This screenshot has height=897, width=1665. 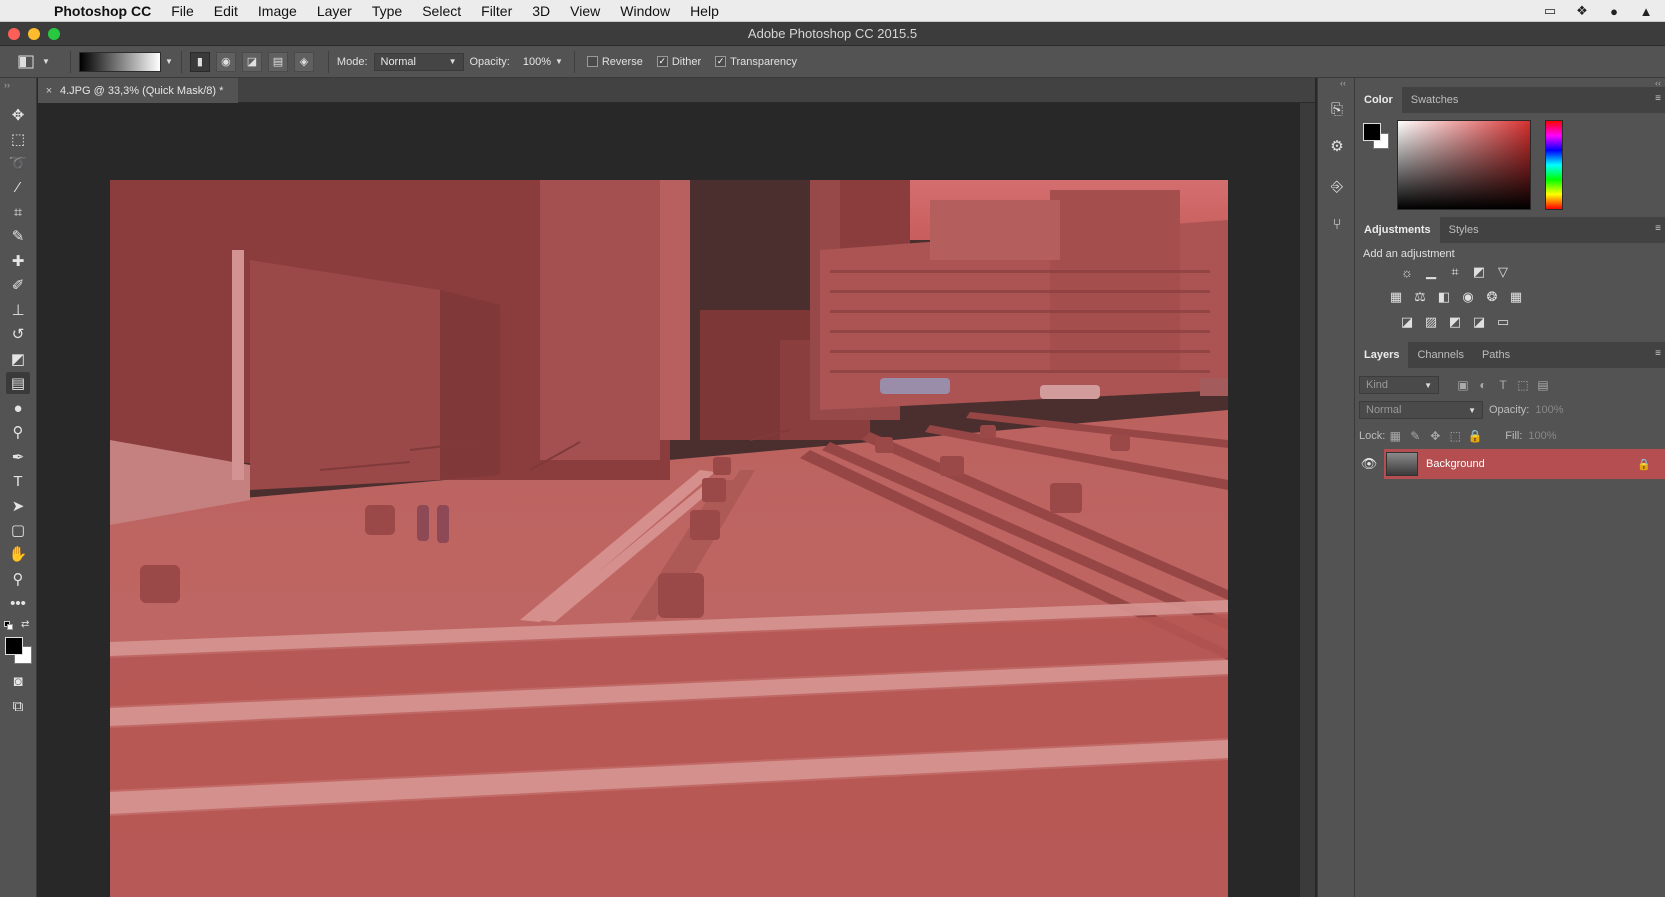 What do you see at coordinates (120, 61) in the screenshot?
I see `gradient-editor-swatch` at bounding box center [120, 61].